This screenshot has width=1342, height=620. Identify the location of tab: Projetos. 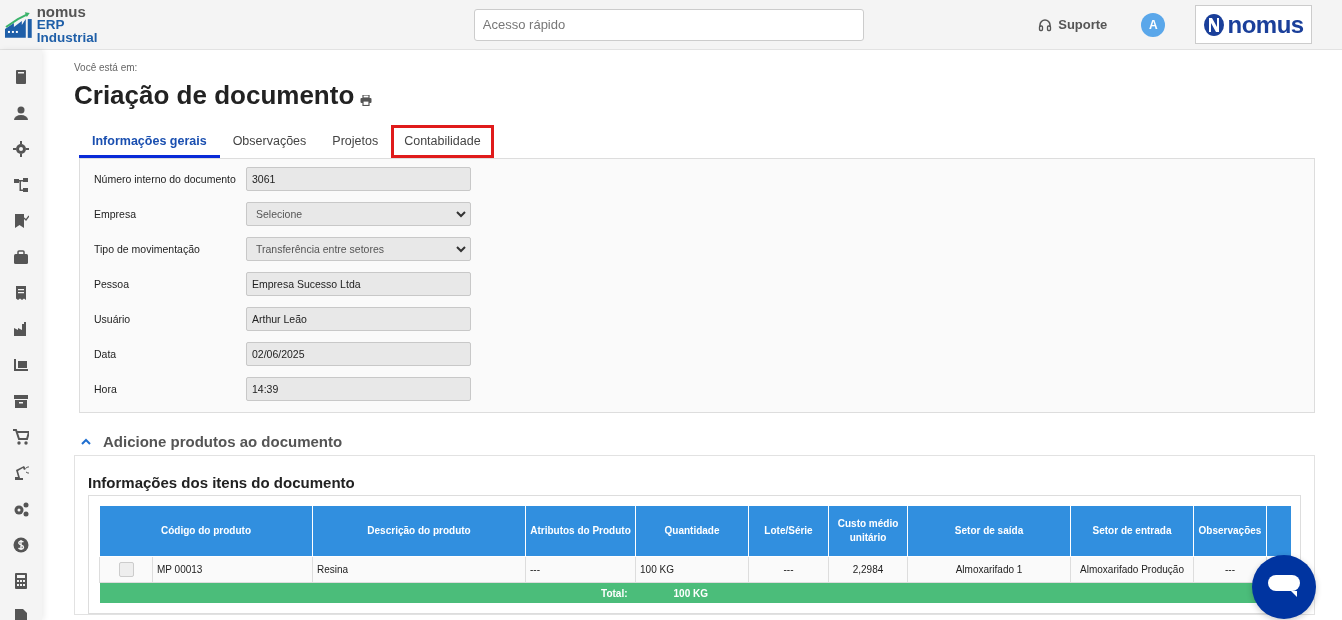
(355, 141).